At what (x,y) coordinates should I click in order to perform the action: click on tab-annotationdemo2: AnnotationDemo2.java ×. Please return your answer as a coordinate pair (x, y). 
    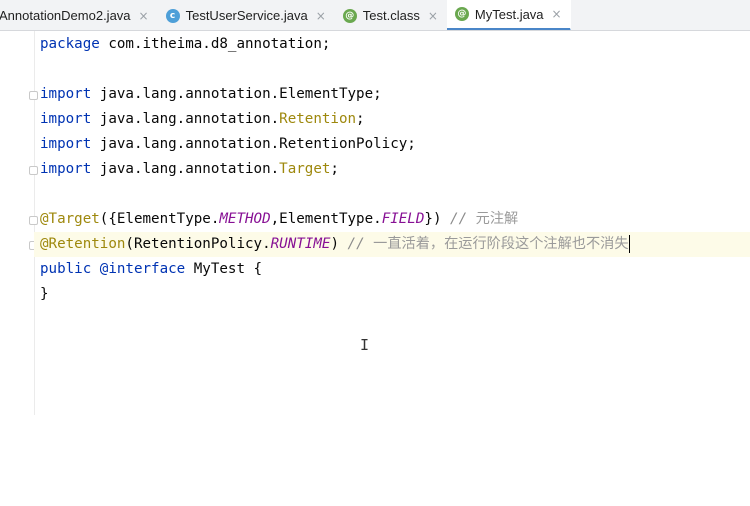
    Looking at the image, I should click on (79, 15).